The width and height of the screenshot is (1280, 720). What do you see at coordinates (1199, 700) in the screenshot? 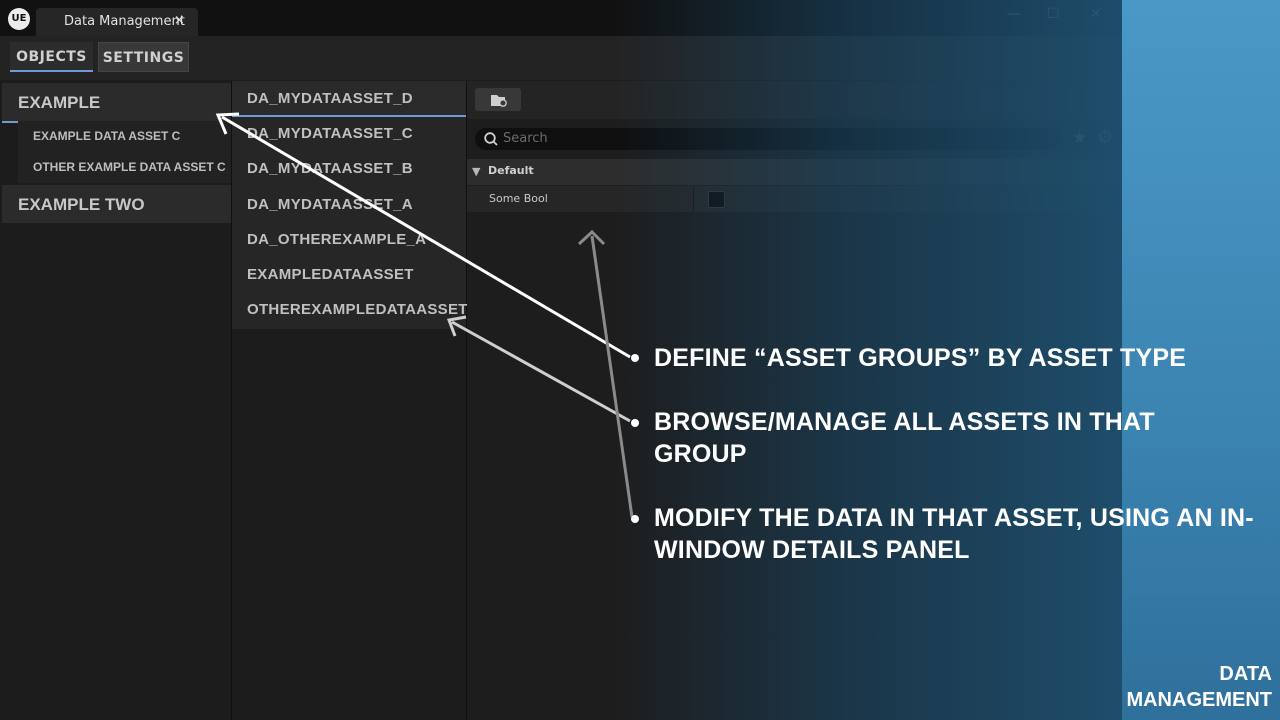
I see `brand-title-line2: MANAGEMENT` at bounding box center [1199, 700].